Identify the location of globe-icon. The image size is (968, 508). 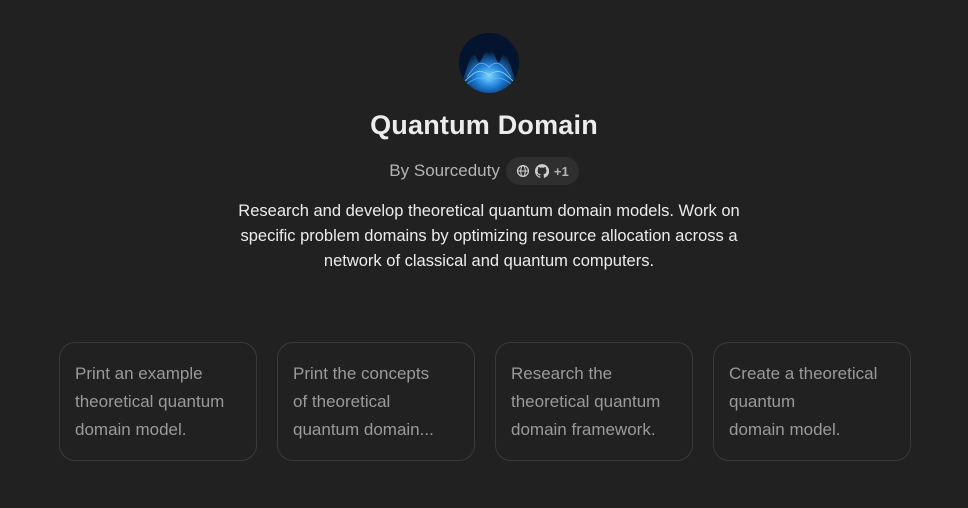
(522, 171).